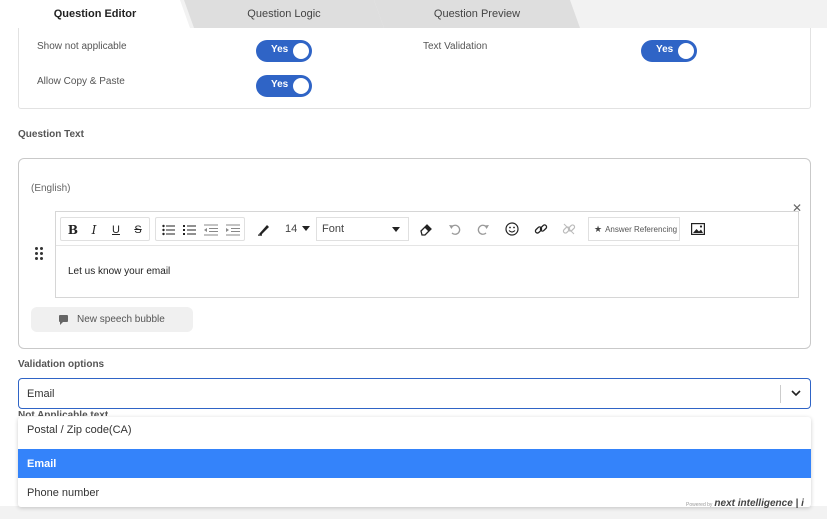  I want to click on star-icon: ★, so click(598, 228).